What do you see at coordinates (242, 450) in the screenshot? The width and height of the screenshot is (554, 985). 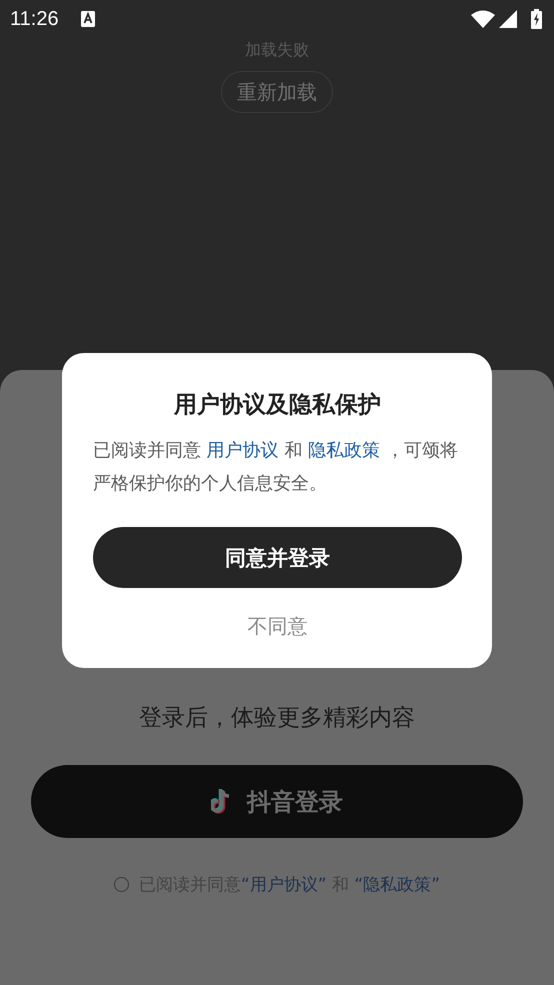 I see `agreement-link: 用户协议` at bounding box center [242, 450].